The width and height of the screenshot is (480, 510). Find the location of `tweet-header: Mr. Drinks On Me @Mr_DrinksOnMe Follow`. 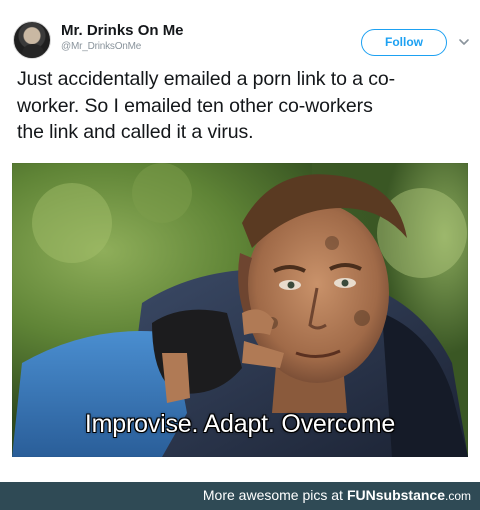

tweet-header: Mr. Drinks On Me @Mr_DrinksOnMe Follow is located at coordinates (240, 33).